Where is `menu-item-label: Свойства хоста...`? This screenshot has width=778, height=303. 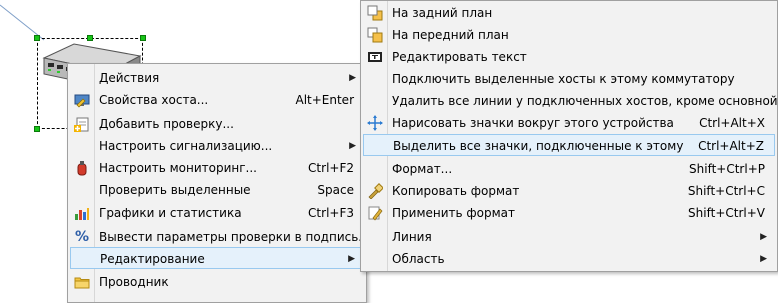 menu-item-label: Свойства хоста... is located at coordinates (154, 100).